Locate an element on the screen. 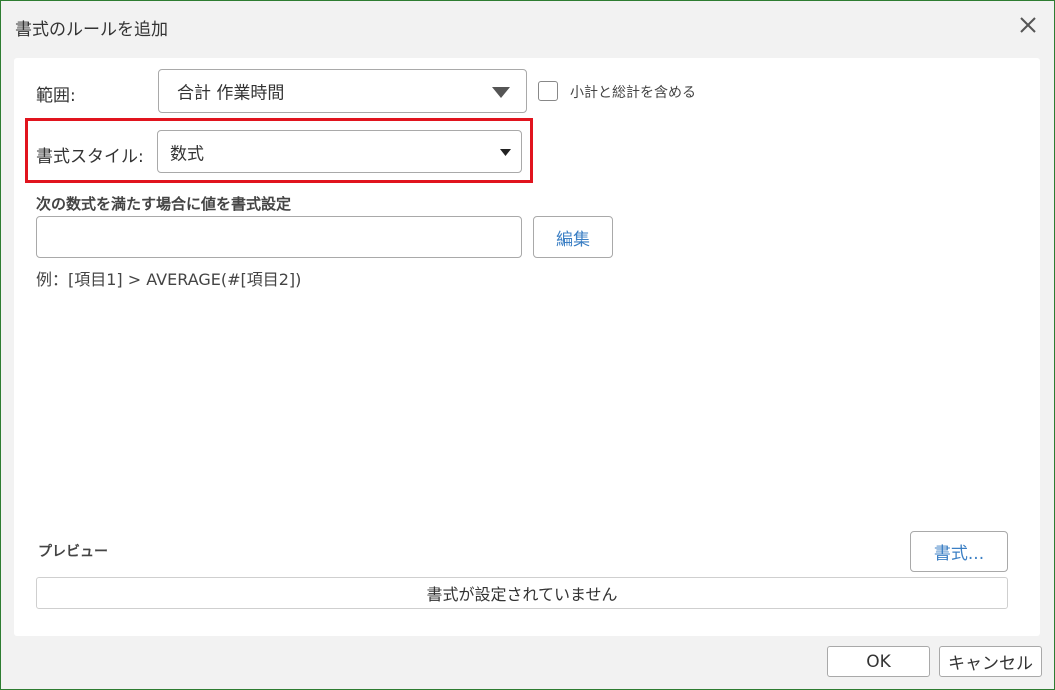 This screenshot has height=690, width=1055. include-subtotals-checkbox is located at coordinates (548, 91).